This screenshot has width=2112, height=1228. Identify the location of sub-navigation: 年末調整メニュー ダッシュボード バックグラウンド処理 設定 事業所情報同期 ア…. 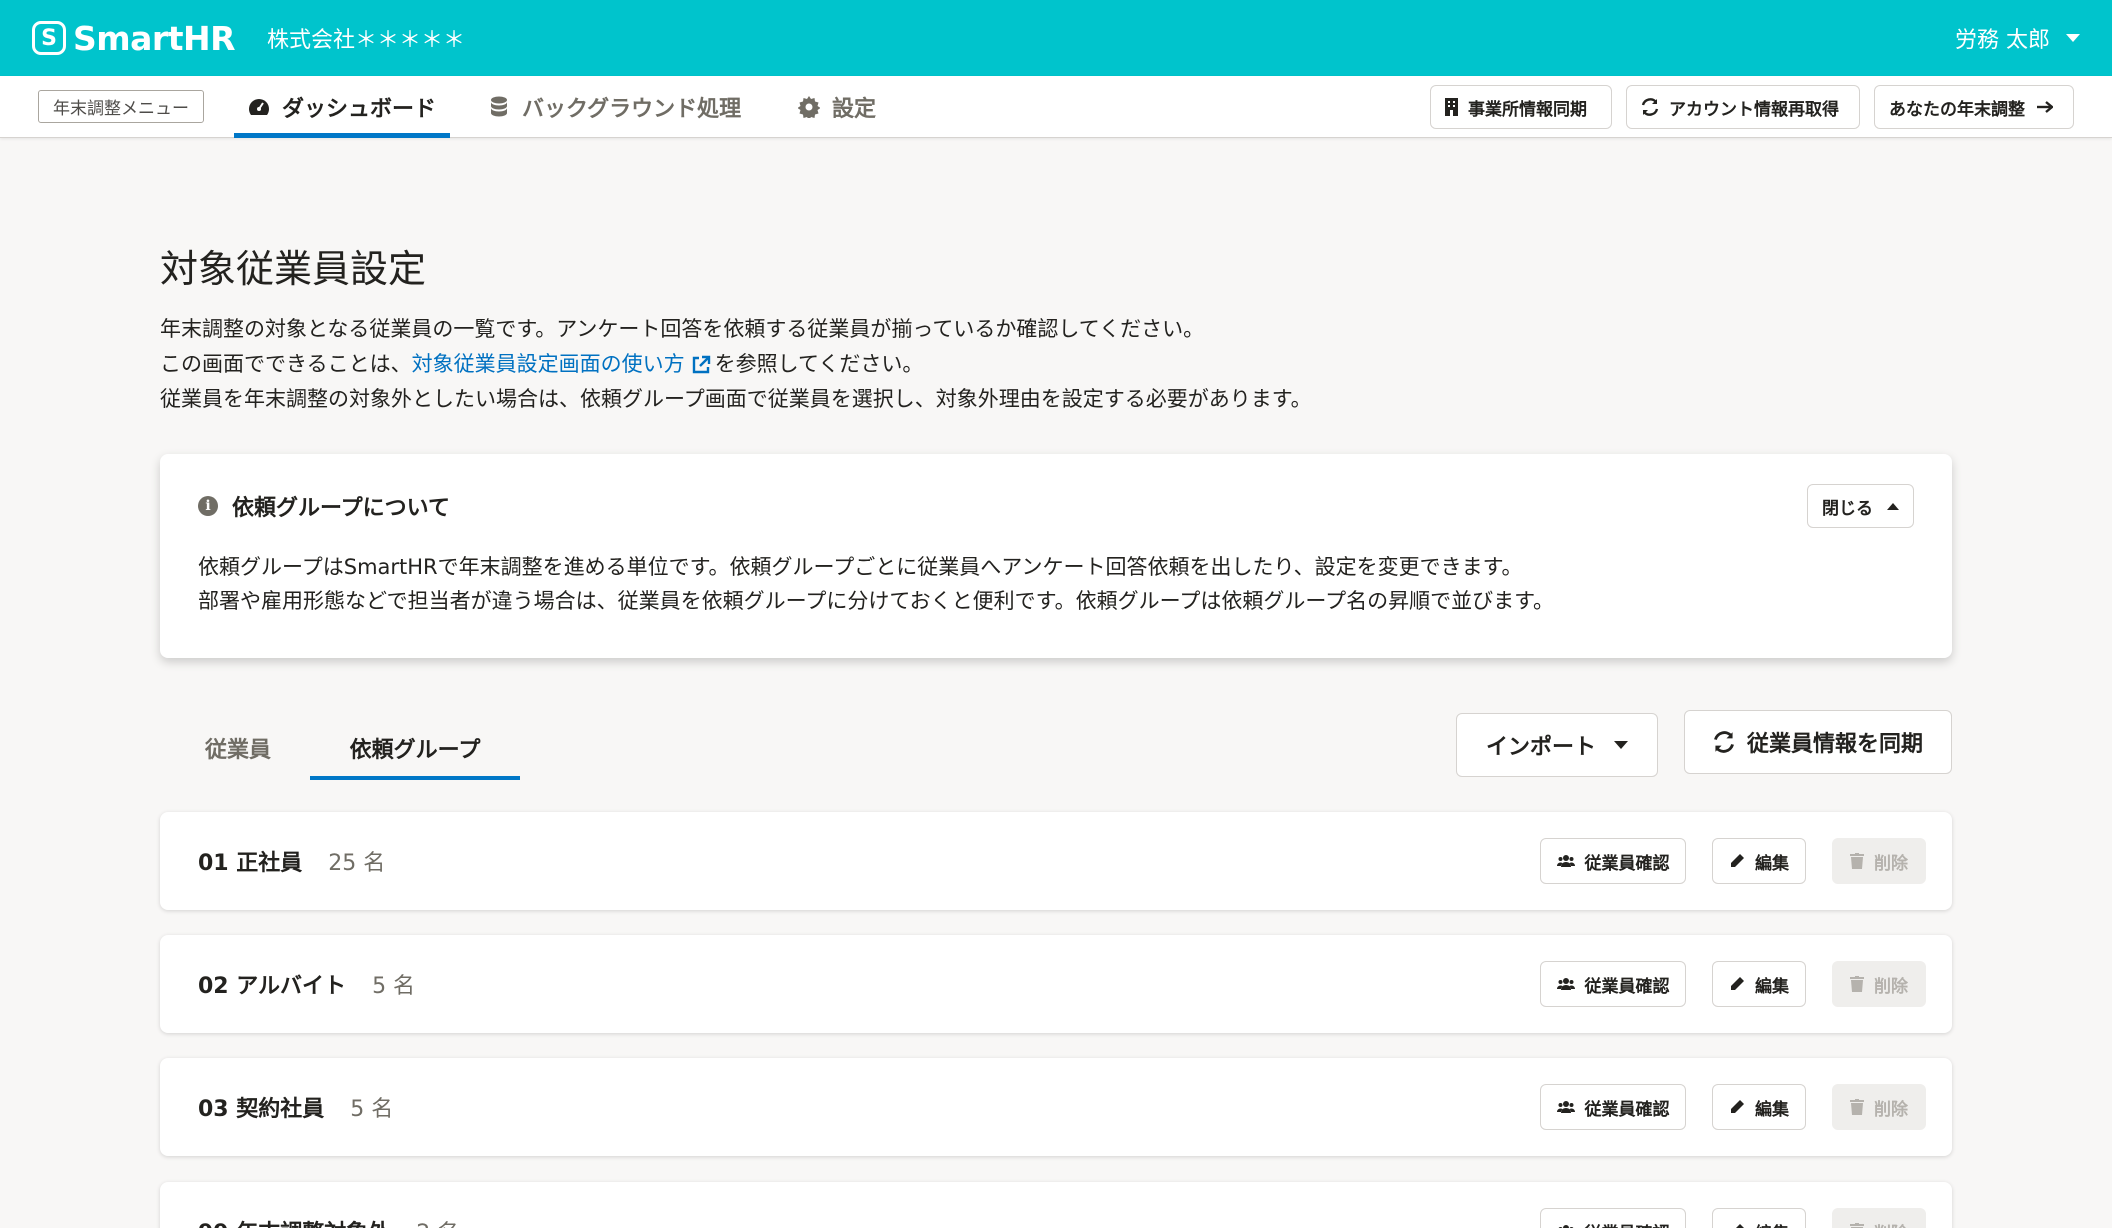
(1056, 107).